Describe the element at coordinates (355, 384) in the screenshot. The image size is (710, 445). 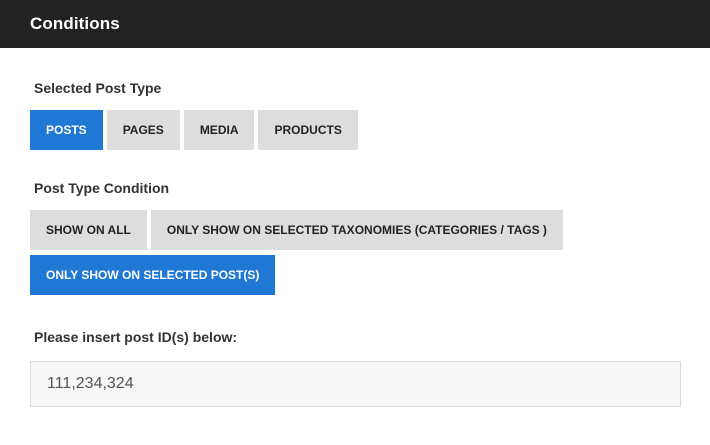
I see `post-ids-input` at that location.